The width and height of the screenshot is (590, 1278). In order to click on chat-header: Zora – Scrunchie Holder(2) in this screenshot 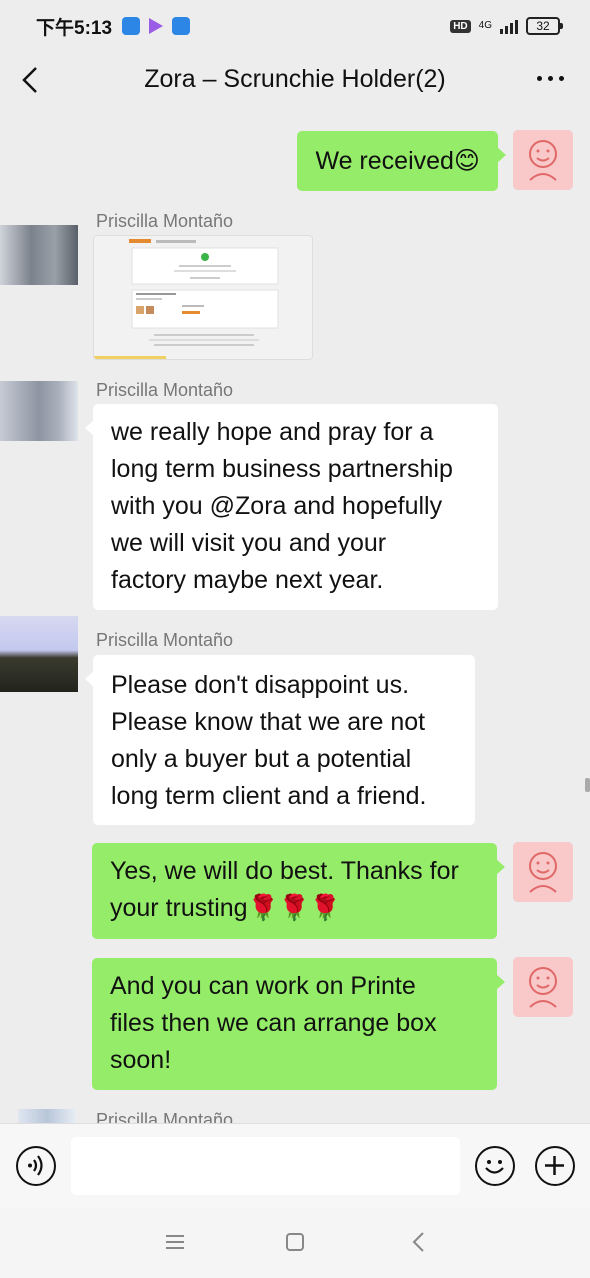, I will do `click(295, 80)`.